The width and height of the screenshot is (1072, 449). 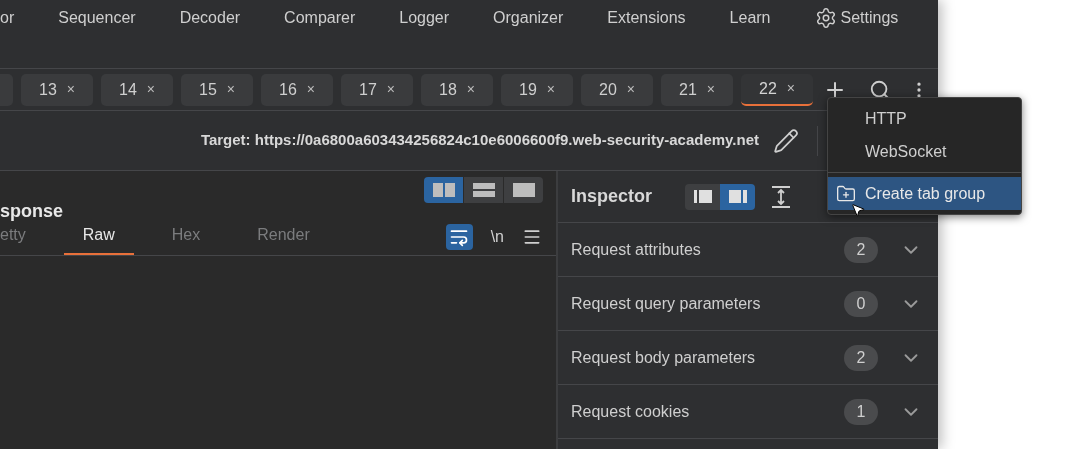 What do you see at coordinates (210, 18) in the screenshot?
I see `nav-item: Decoder` at bounding box center [210, 18].